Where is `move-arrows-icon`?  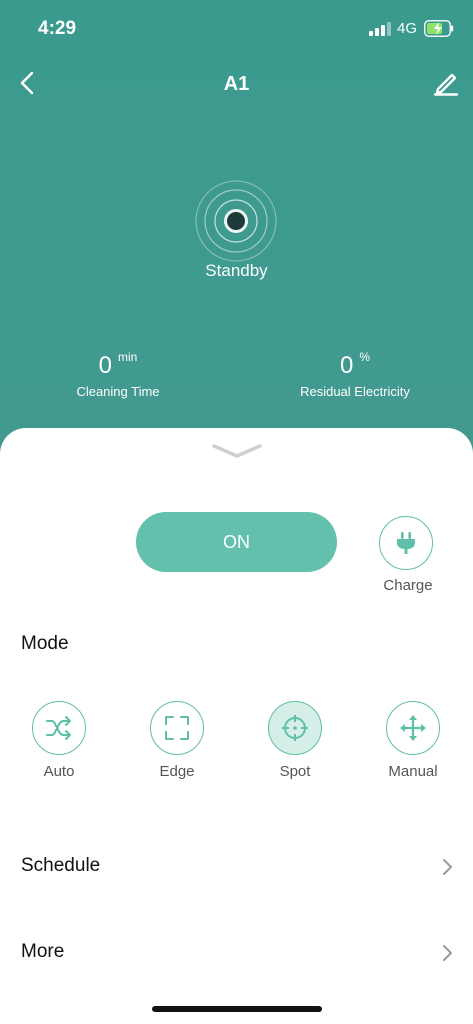 move-arrows-icon is located at coordinates (413, 728).